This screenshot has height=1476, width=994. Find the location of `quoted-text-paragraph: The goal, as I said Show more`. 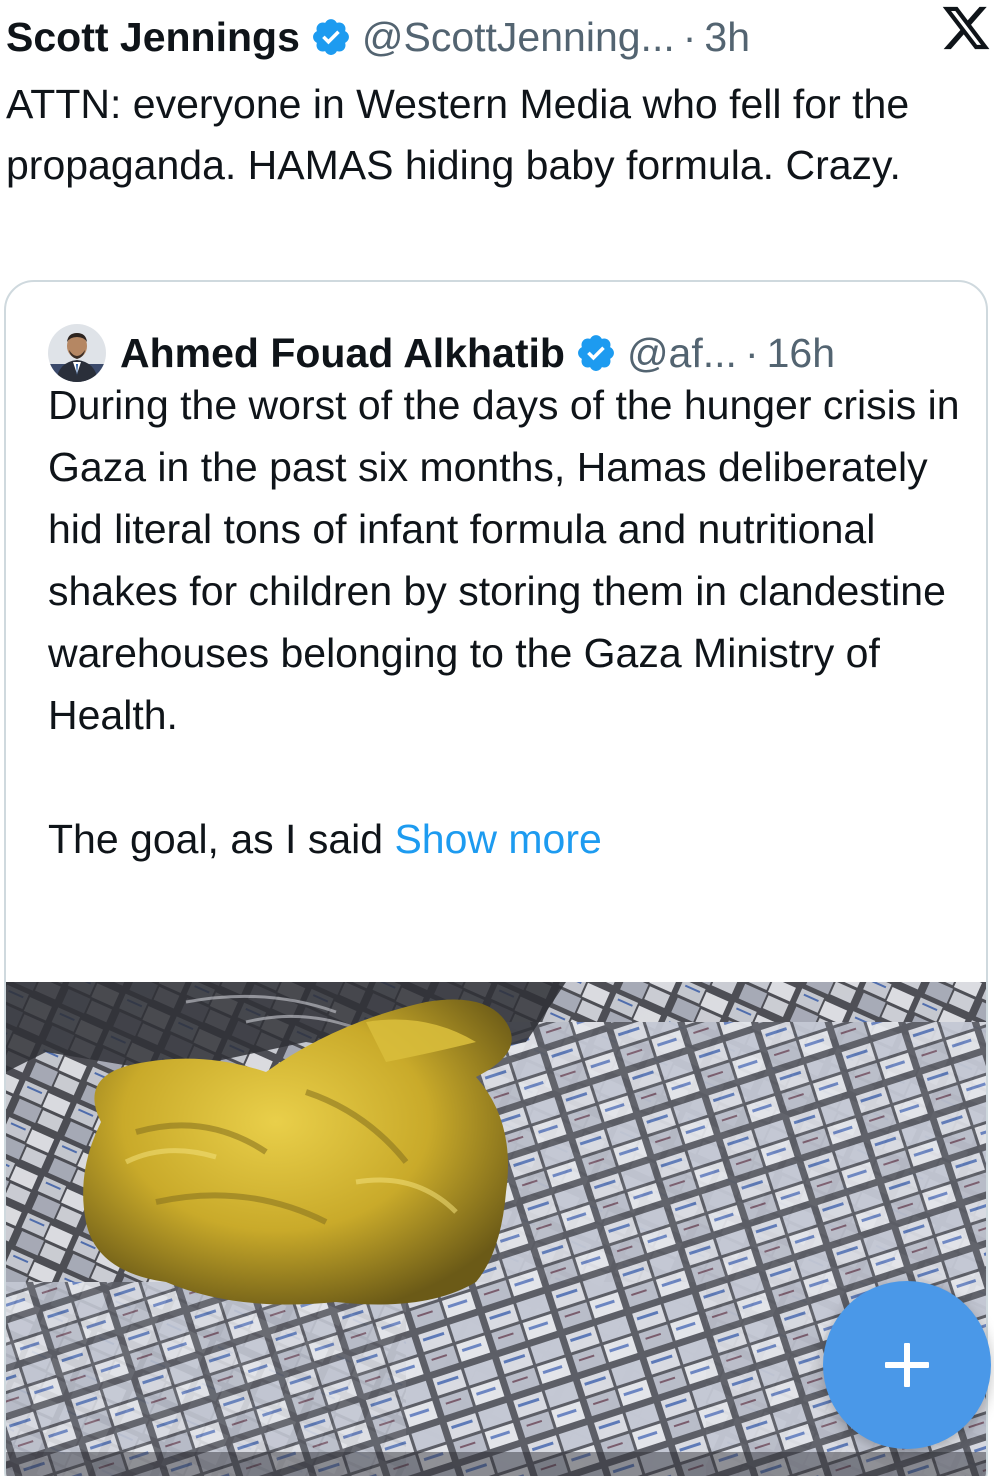

quoted-text-paragraph: The goal, as I said Show more is located at coordinates (513, 839).